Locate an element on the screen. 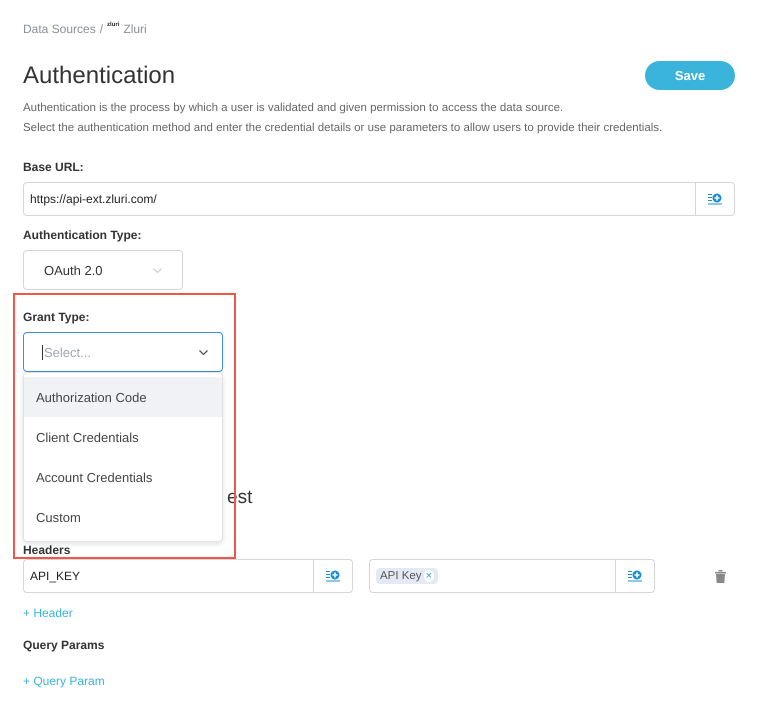 Image resolution: width=759 pixels, height=715 pixels. field-label: Authentication Type: is located at coordinates (82, 235).